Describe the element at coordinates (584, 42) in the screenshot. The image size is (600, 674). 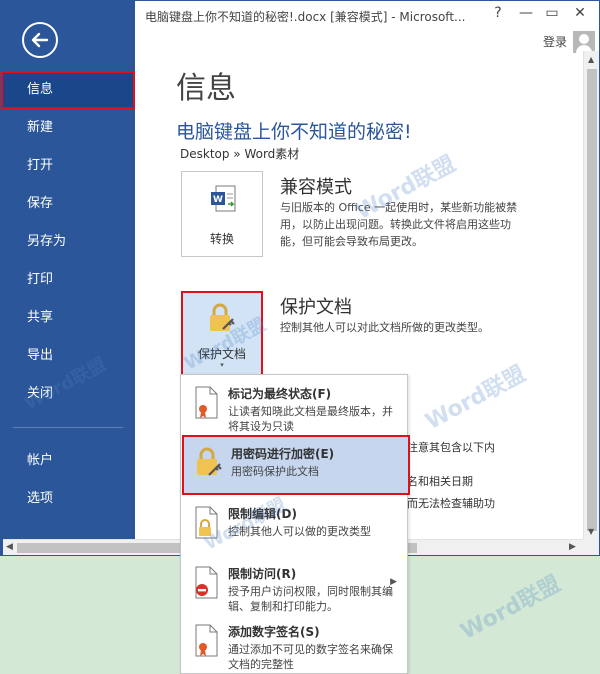
I see `avatar` at that location.